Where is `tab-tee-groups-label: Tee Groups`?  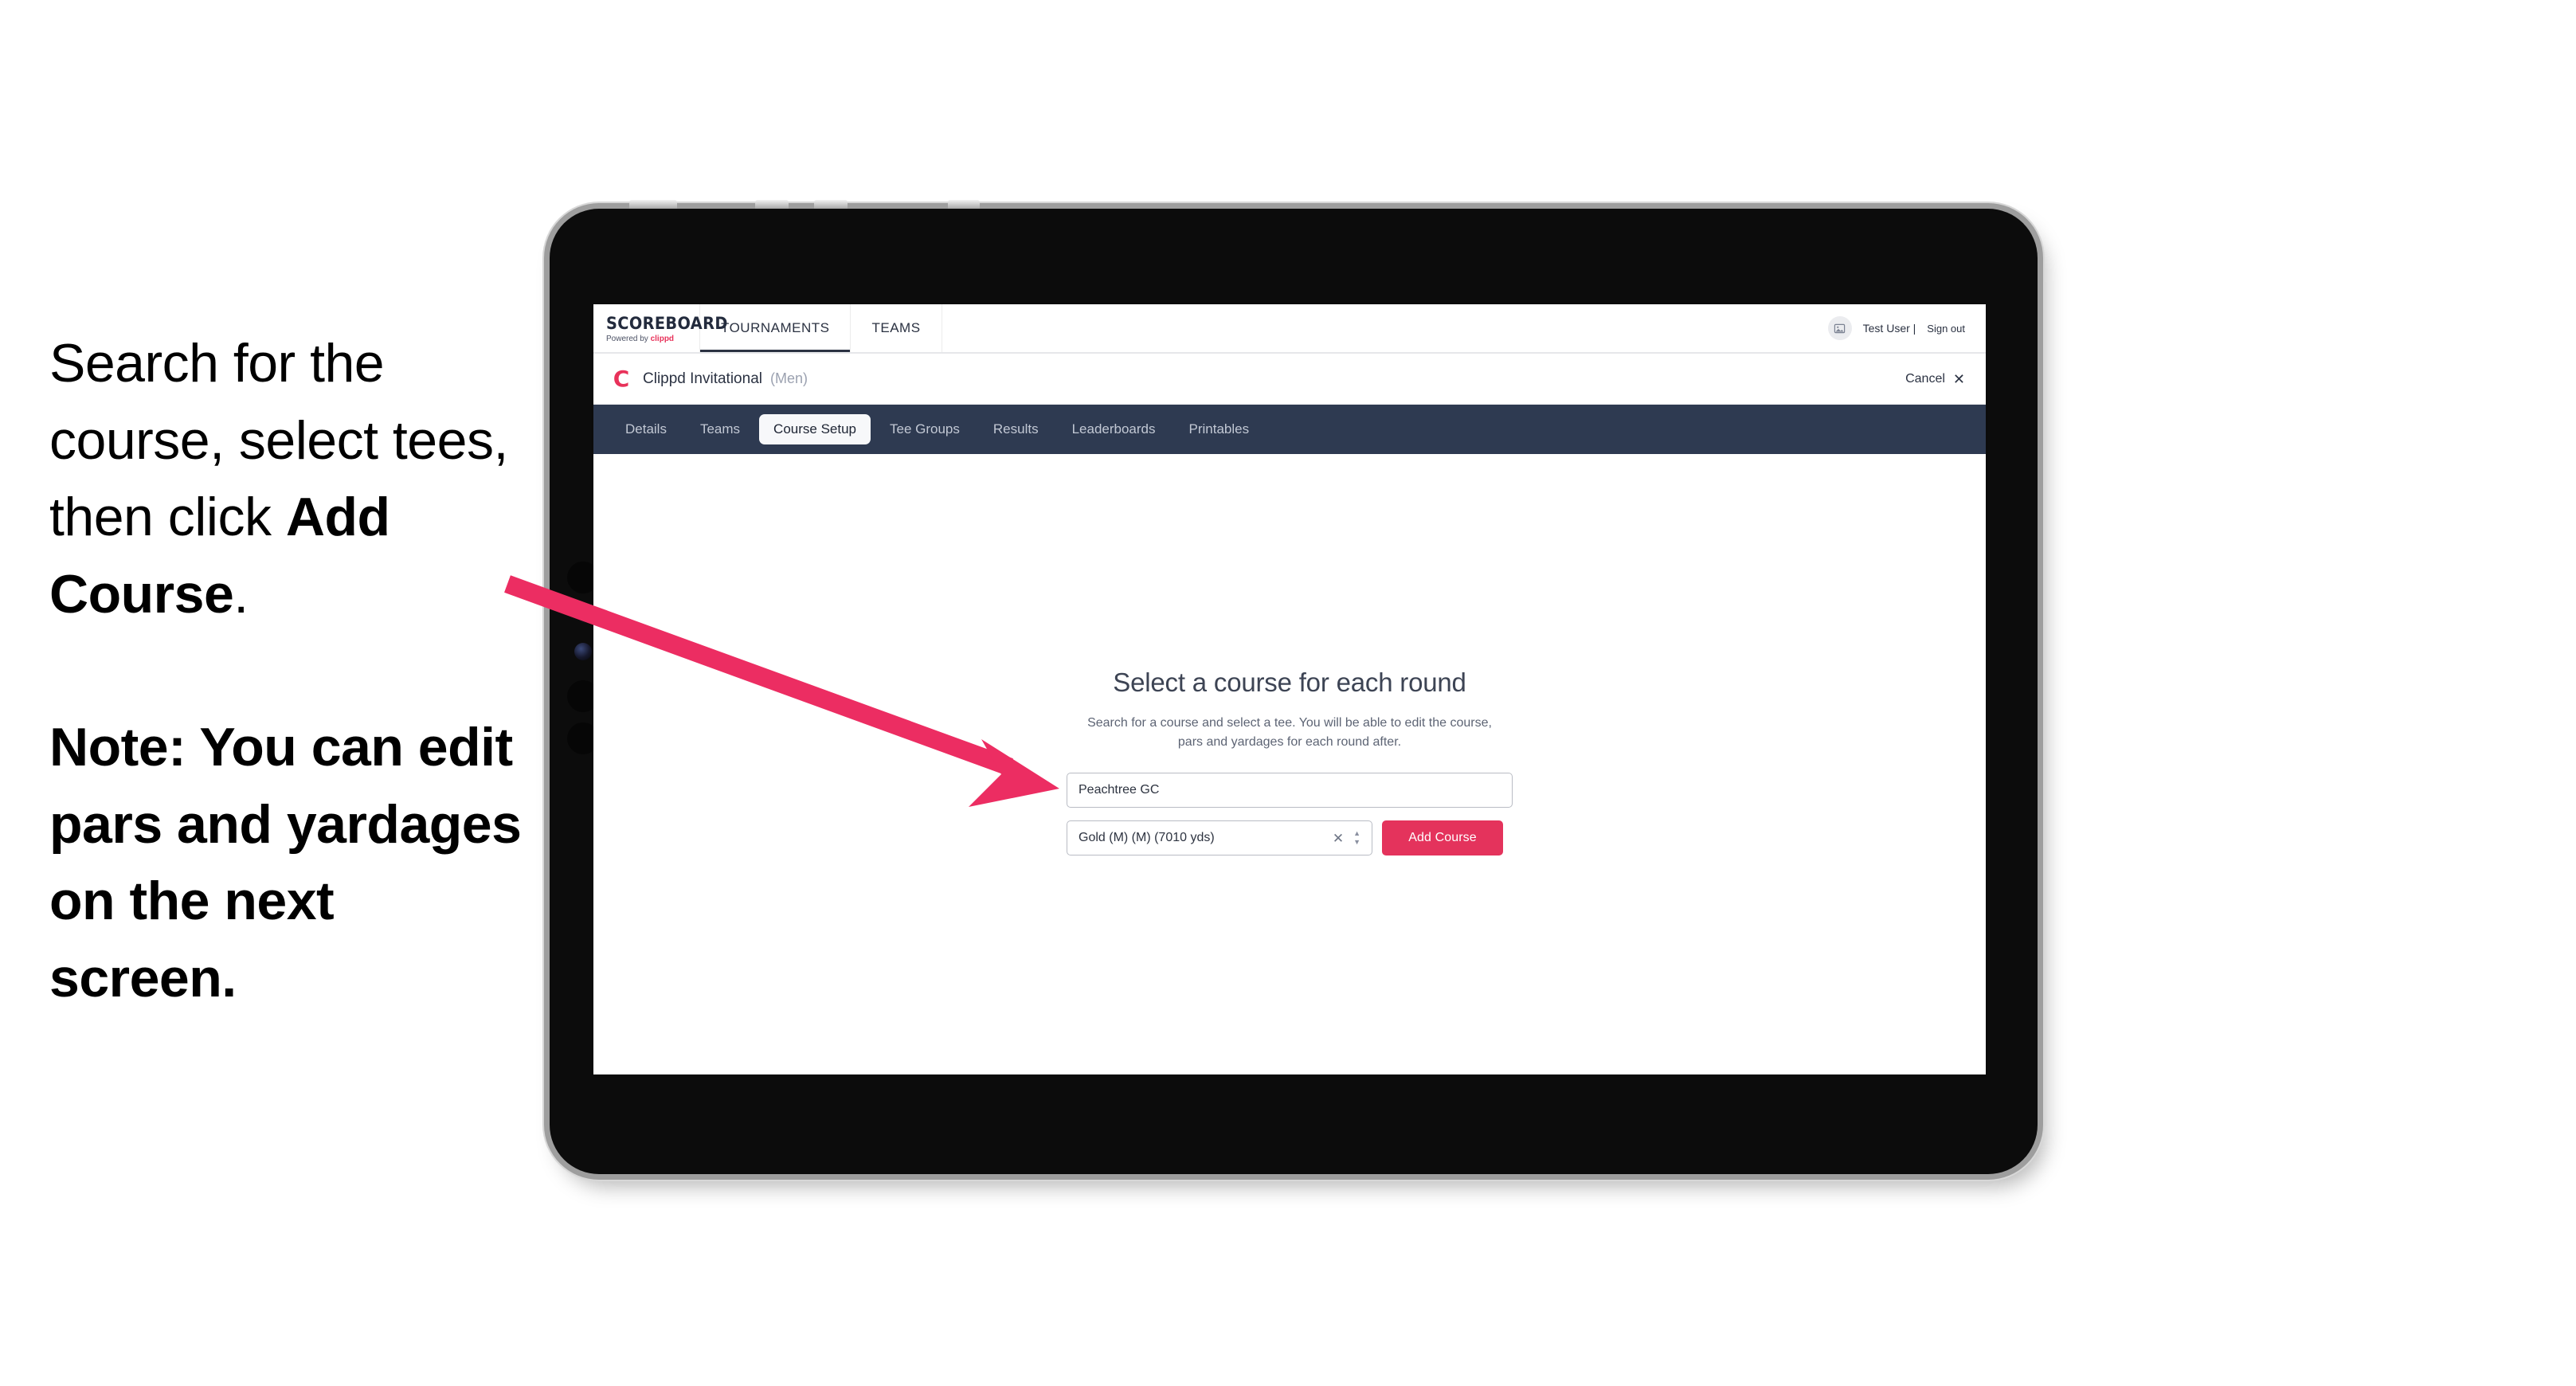
tab-tee-groups-label: Tee Groups is located at coordinates (925, 429).